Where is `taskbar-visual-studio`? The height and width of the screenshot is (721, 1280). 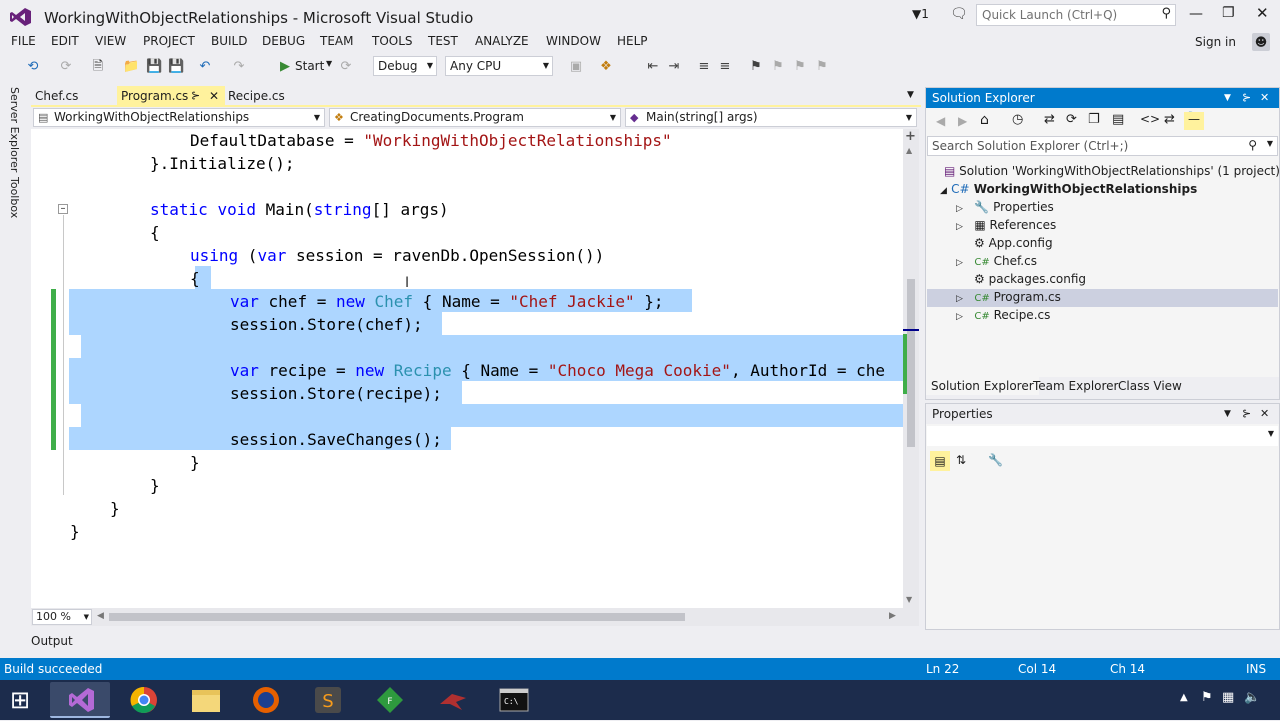
taskbar-visual-studio is located at coordinates (80, 700).